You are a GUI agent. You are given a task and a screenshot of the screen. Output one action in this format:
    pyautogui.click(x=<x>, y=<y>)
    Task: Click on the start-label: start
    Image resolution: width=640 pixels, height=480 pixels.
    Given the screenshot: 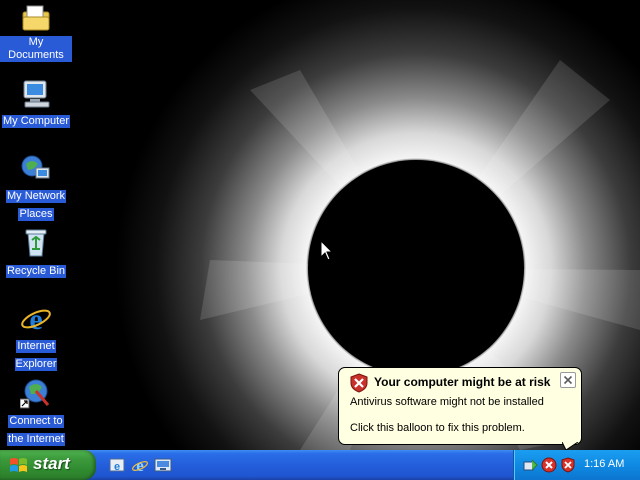 What is the action you would take?
    pyautogui.click(x=51, y=463)
    